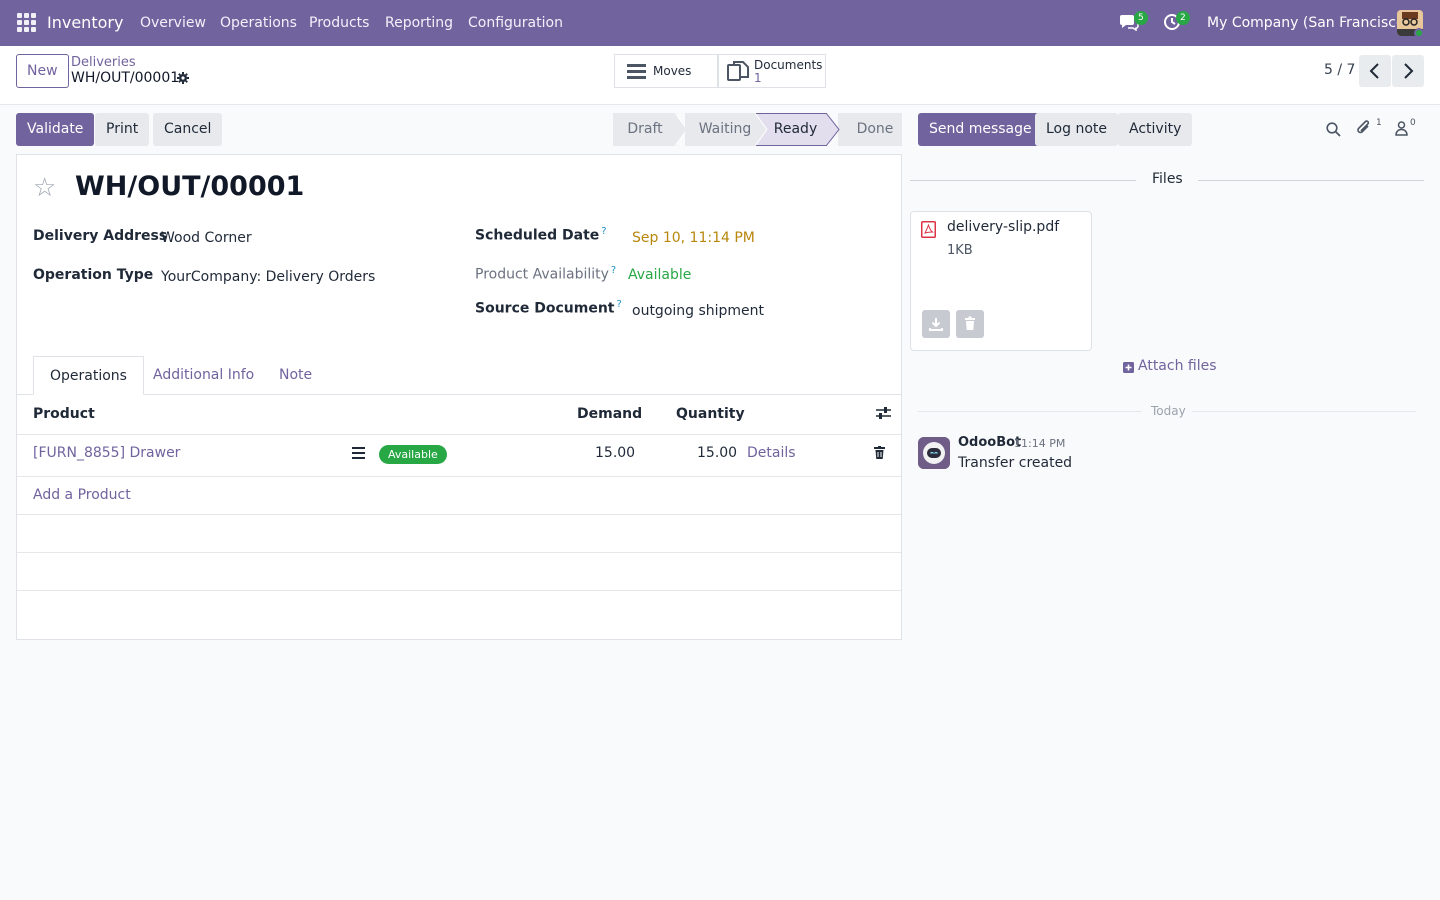 The image size is (1440, 900). Describe the element at coordinates (989, 442) in the screenshot. I see `message-author: OdooBot` at that location.